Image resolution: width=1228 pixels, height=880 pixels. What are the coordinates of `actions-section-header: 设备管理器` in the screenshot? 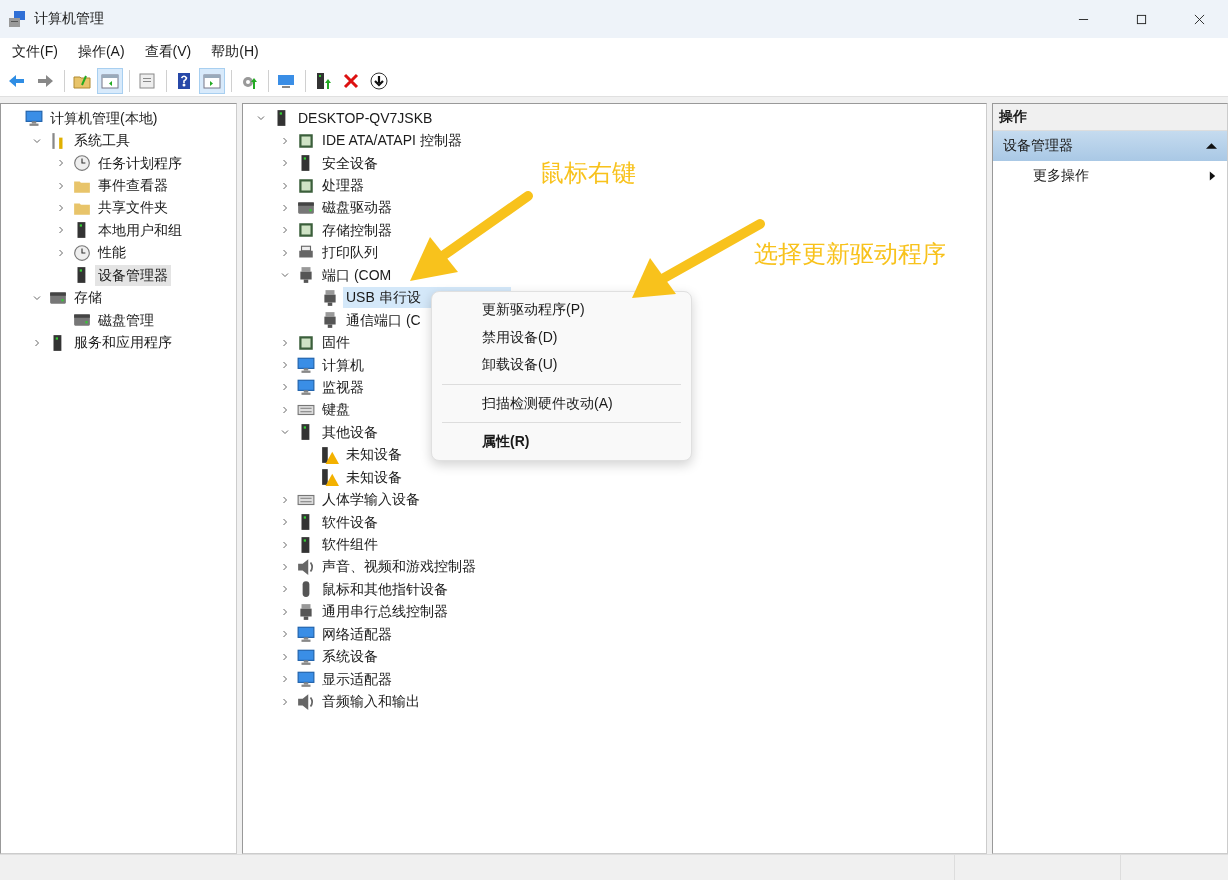 It's located at (1110, 146).